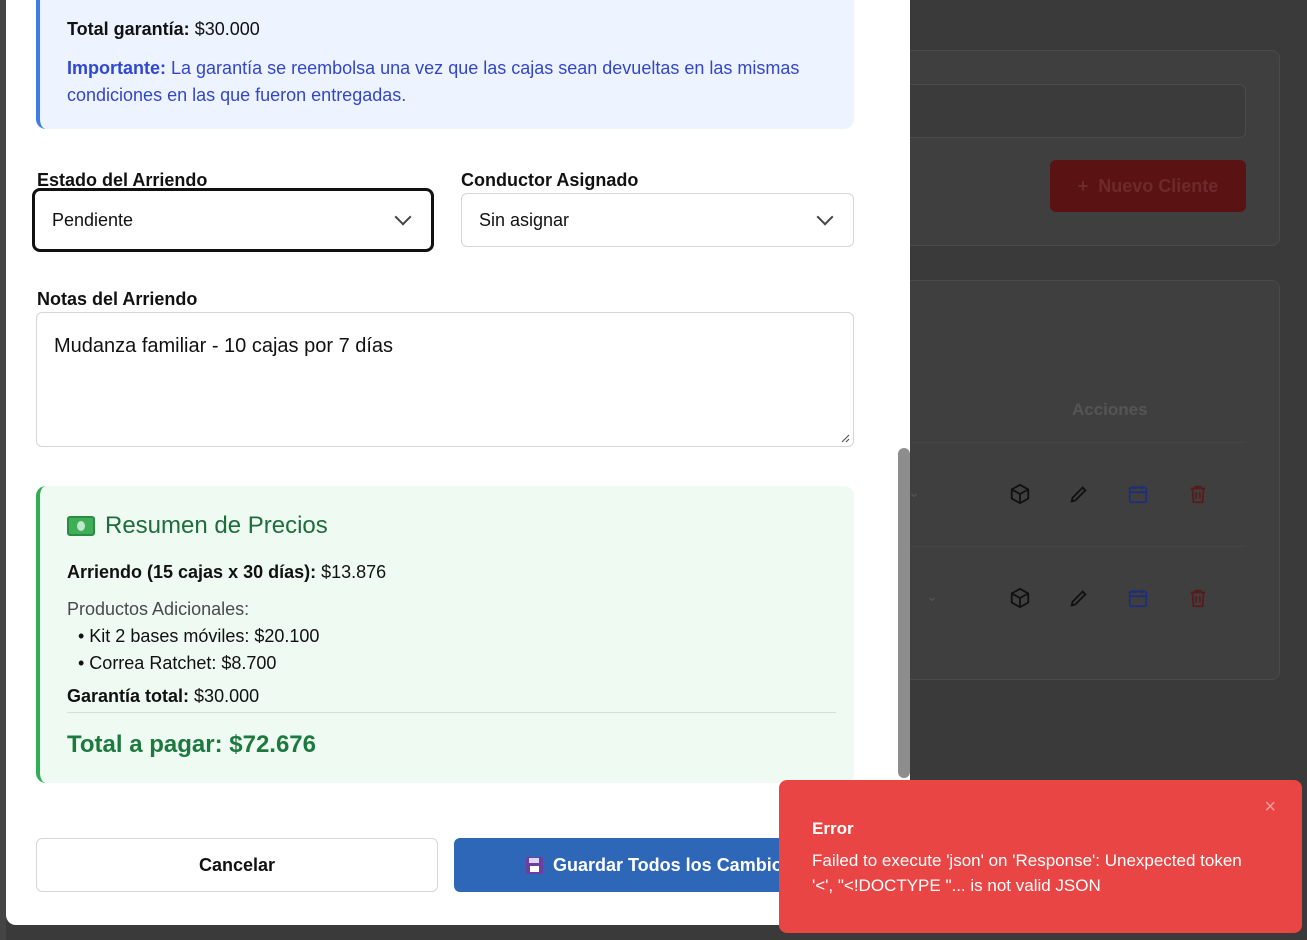 The image size is (1307, 940). Describe the element at coordinates (673, 864) in the screenshot. I see `save-all-label: Guardar Todos los Cambios` at that location.